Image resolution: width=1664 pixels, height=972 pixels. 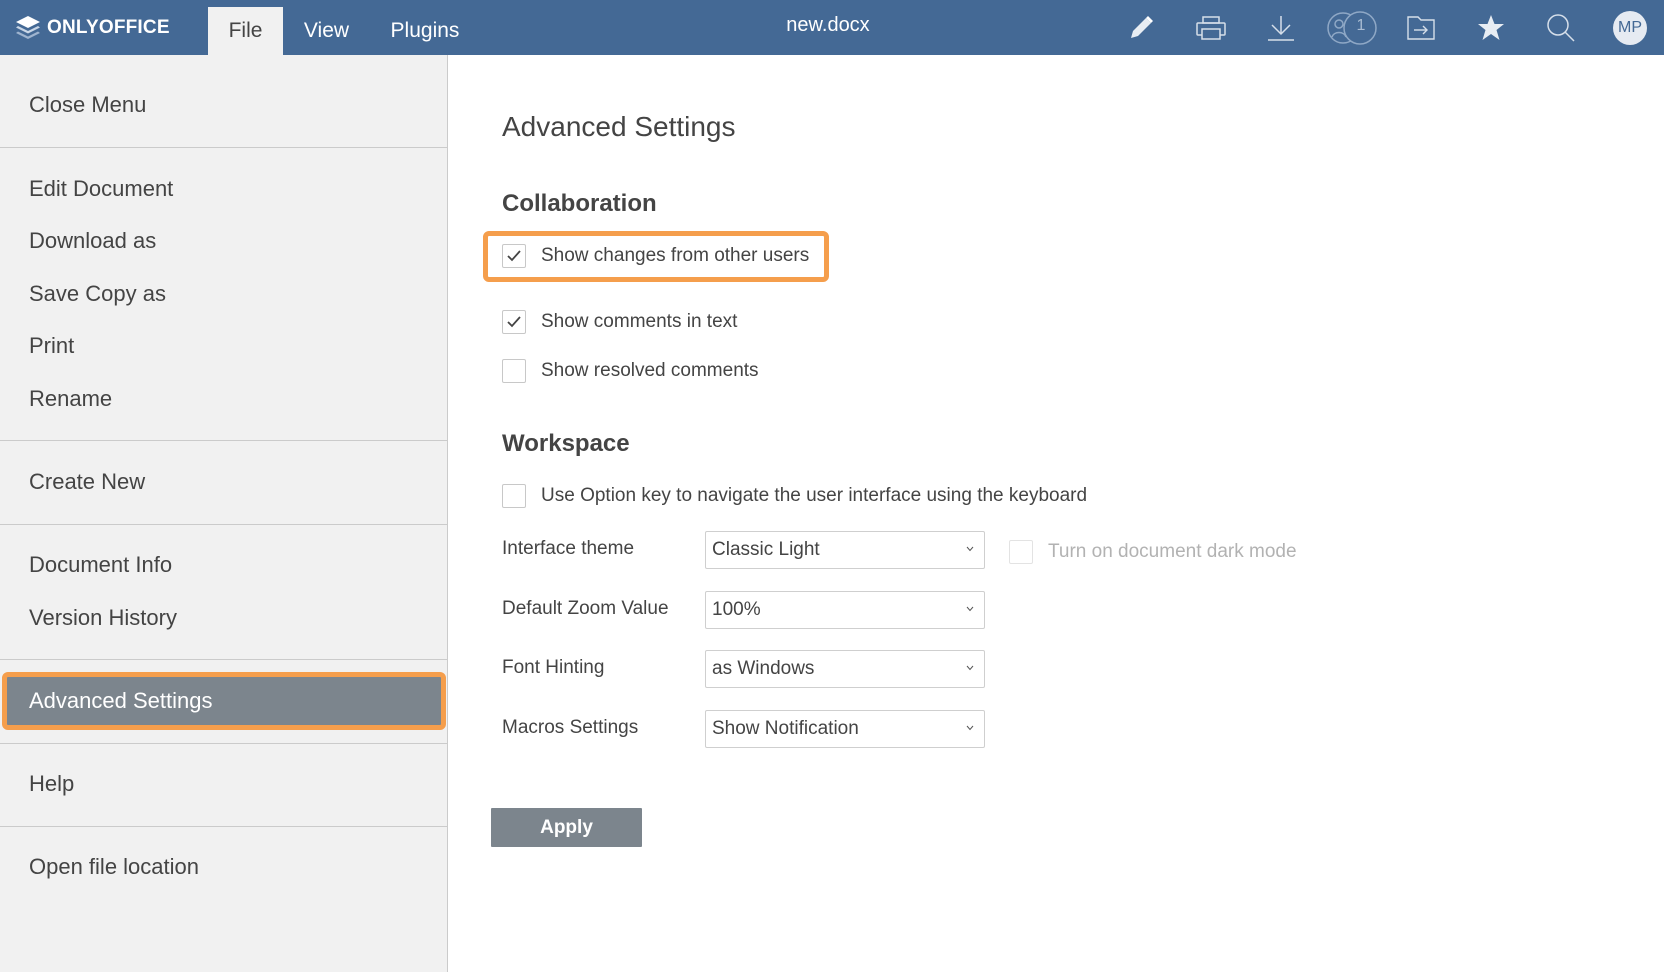 I want to click on apply-button: Apply, so click(x=566, y=827).